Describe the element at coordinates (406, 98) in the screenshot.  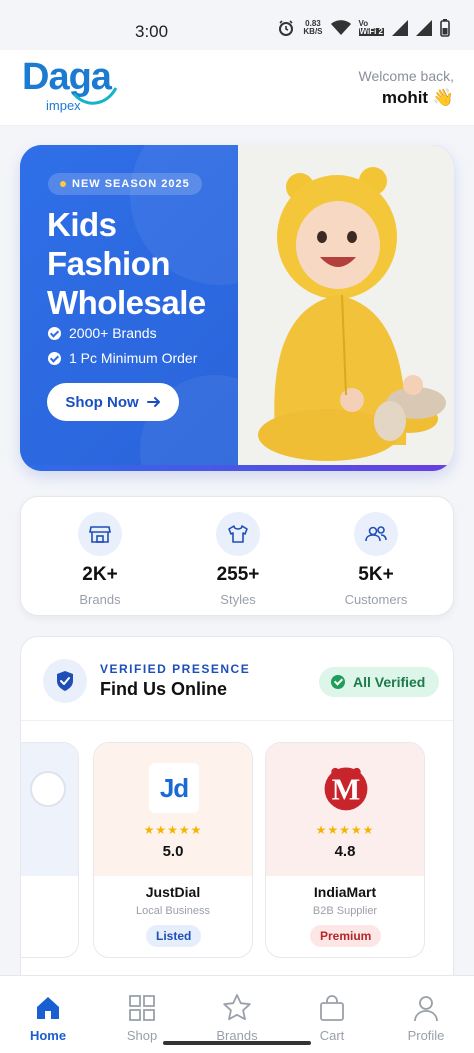
I see `username: mohit 👋` at that location.